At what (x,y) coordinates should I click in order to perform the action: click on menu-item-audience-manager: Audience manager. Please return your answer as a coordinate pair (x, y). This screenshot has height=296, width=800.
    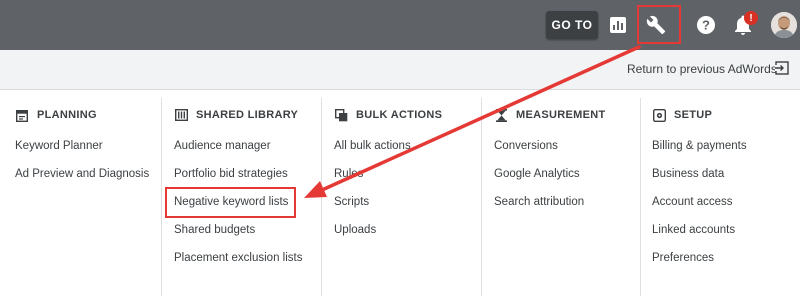
    Looking at the image, I should click on (222, 146).